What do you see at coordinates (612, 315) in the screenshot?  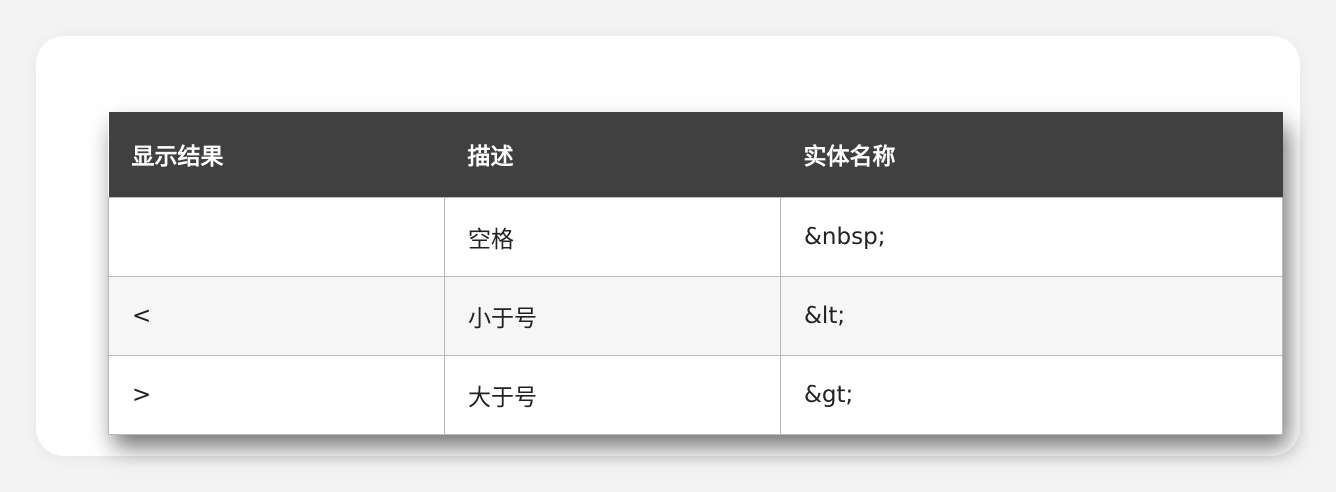 I see `cell-description: 小于号` at bounding box center [612, 315].